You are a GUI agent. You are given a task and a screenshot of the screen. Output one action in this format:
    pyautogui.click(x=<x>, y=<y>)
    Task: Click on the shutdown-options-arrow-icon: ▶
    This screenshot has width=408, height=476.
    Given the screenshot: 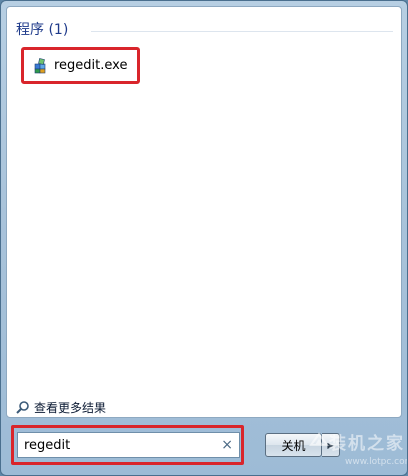 What is the action you would take?
    pyautogui.click(x=331, y=445)
    